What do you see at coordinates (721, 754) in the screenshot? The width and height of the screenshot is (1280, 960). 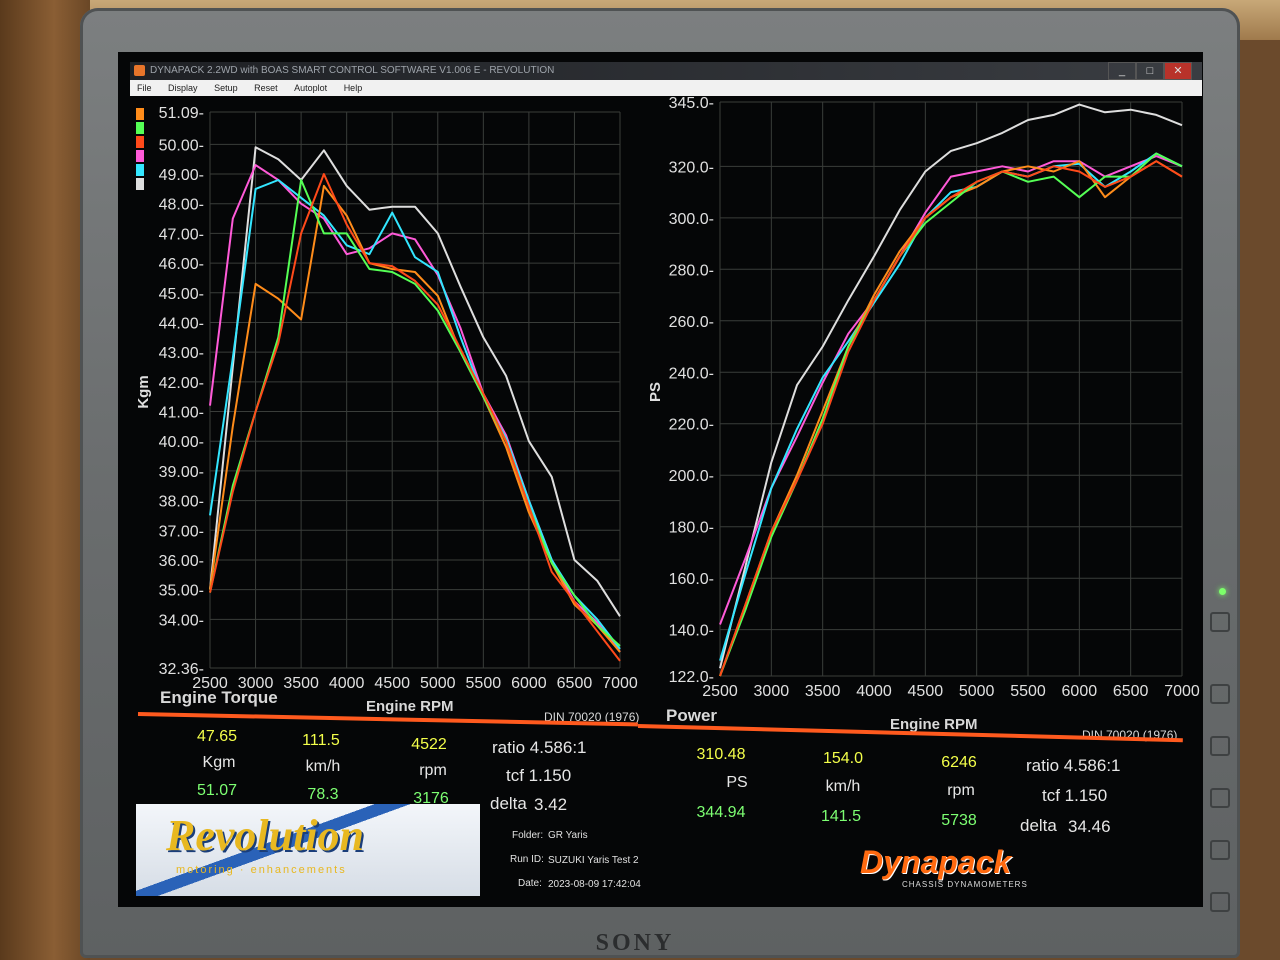 I see `power-cursor1-value: 310.48` at bounding box center [721, 754].